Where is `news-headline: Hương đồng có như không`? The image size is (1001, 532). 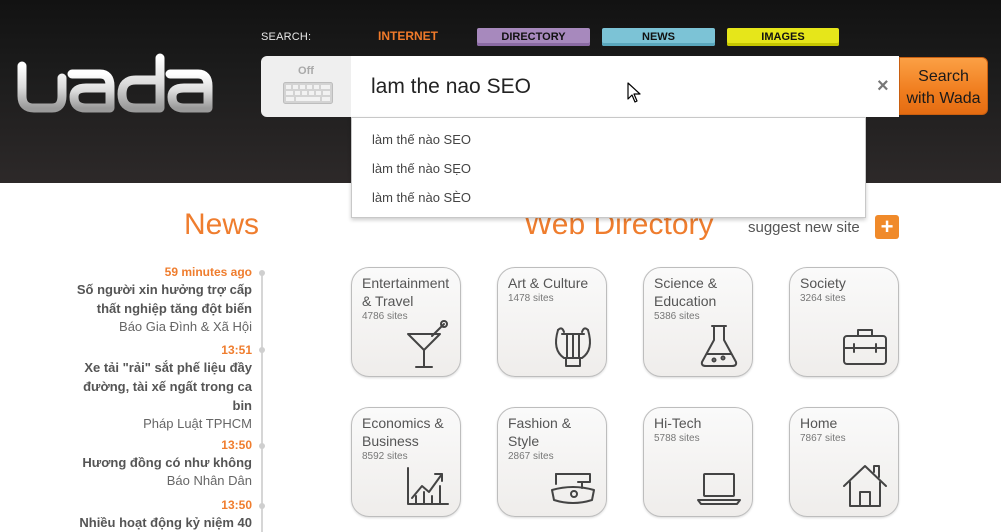 news-headline: Hương đồng có như không is located at coordinates (167, 462).